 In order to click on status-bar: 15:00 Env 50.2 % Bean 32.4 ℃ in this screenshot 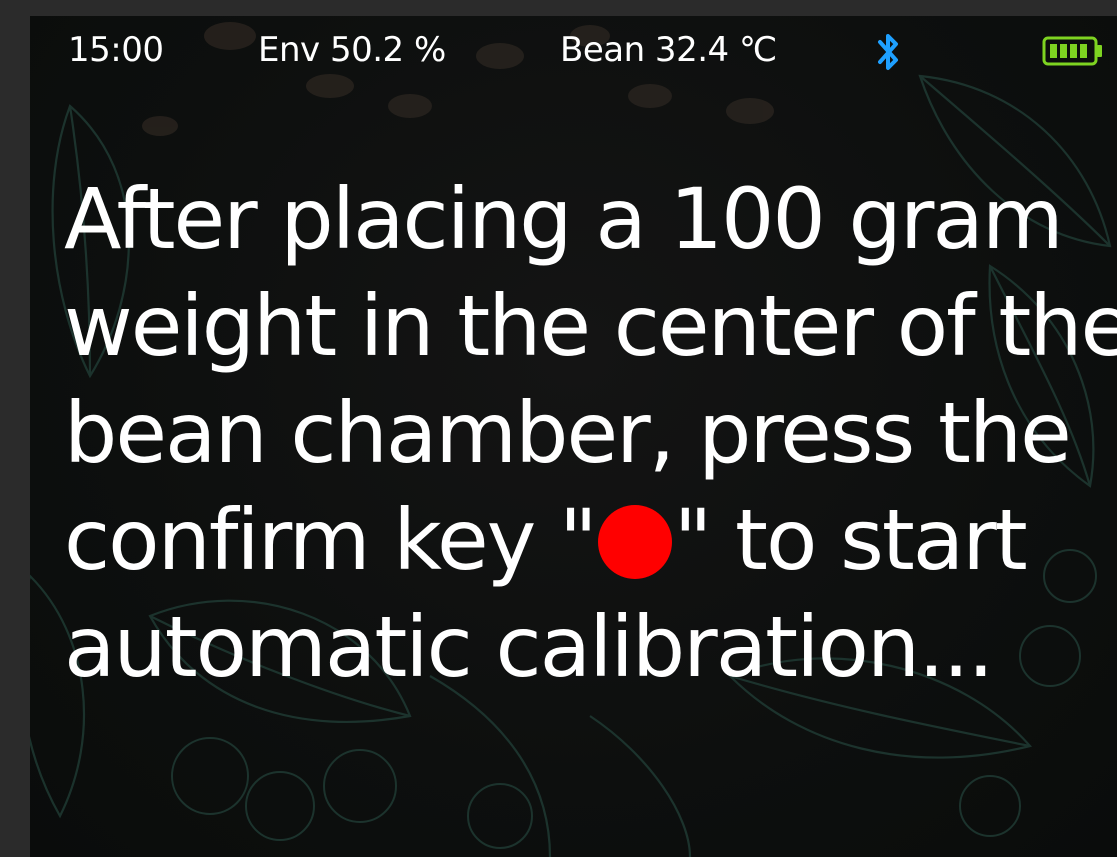, I will do `click(573, 51)`.